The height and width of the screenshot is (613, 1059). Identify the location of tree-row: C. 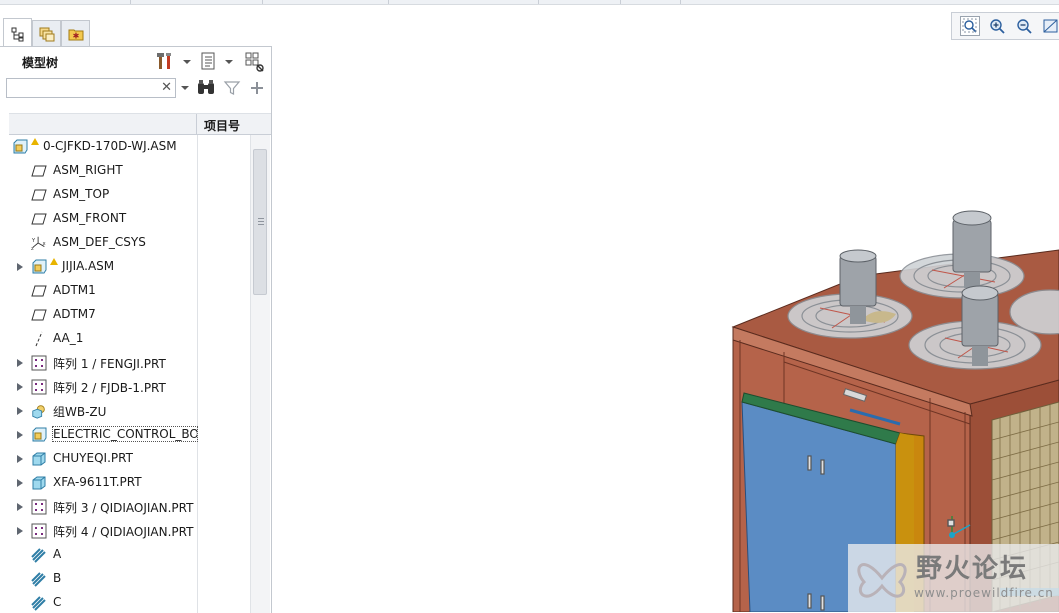
(125, 602).